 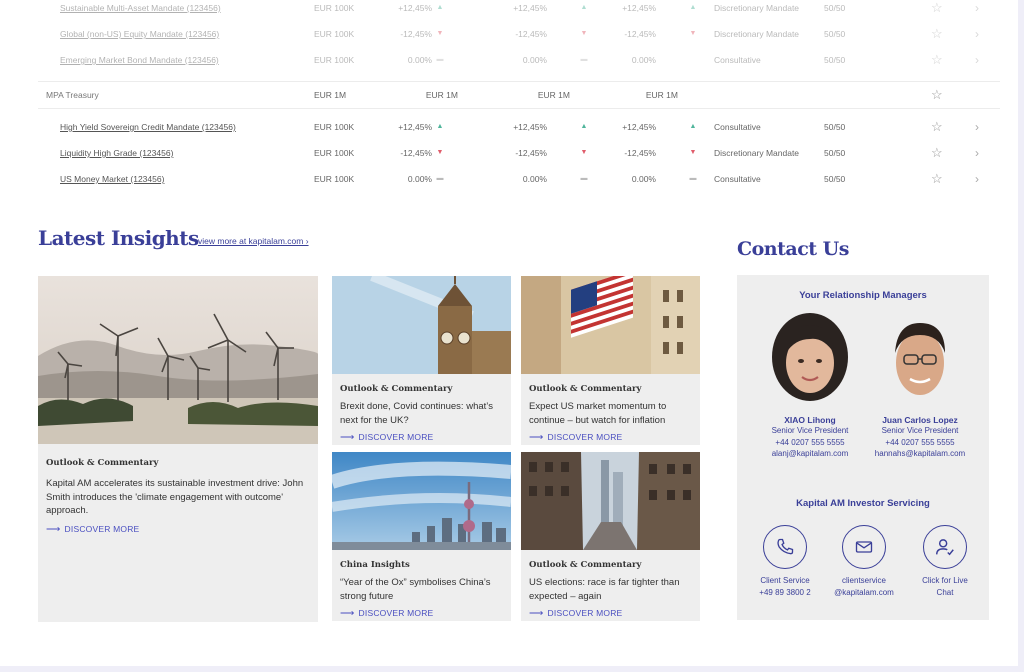 I want to click on service-line: +49 89 3800 2, so click(x=785, y=592).